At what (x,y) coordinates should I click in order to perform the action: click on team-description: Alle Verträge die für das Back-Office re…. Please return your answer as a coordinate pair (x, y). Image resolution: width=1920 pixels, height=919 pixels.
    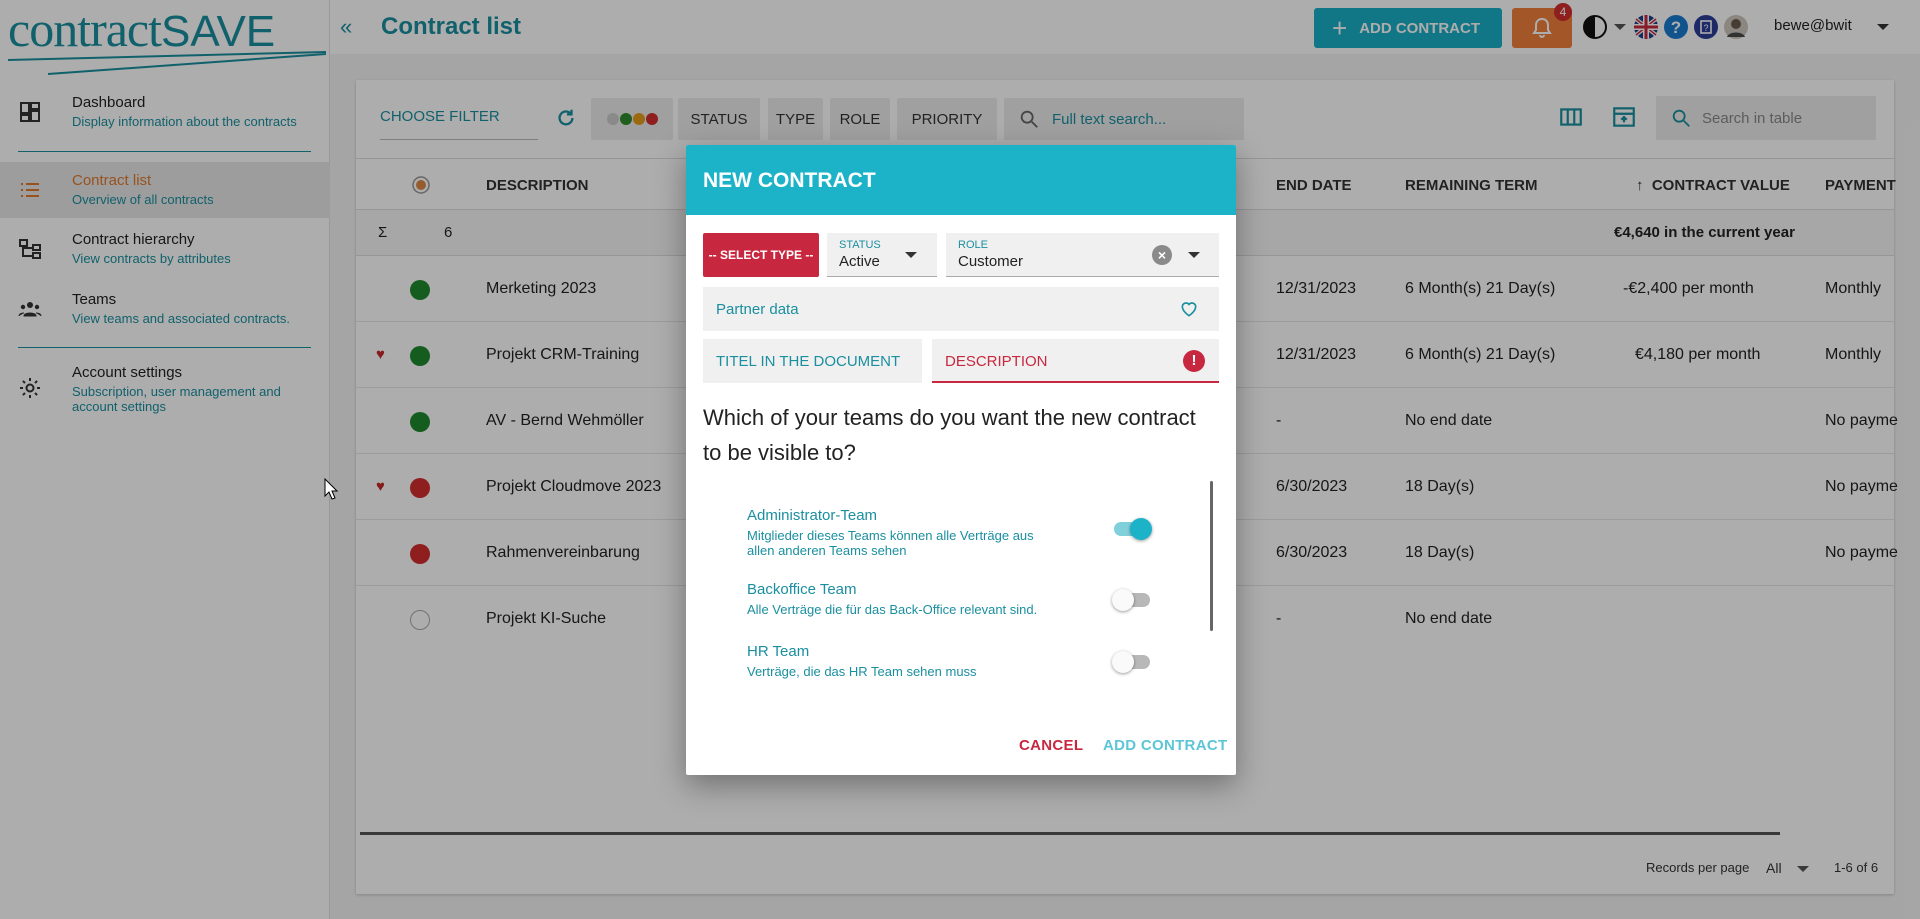
    Looking at the image, I should click on (892, 609).